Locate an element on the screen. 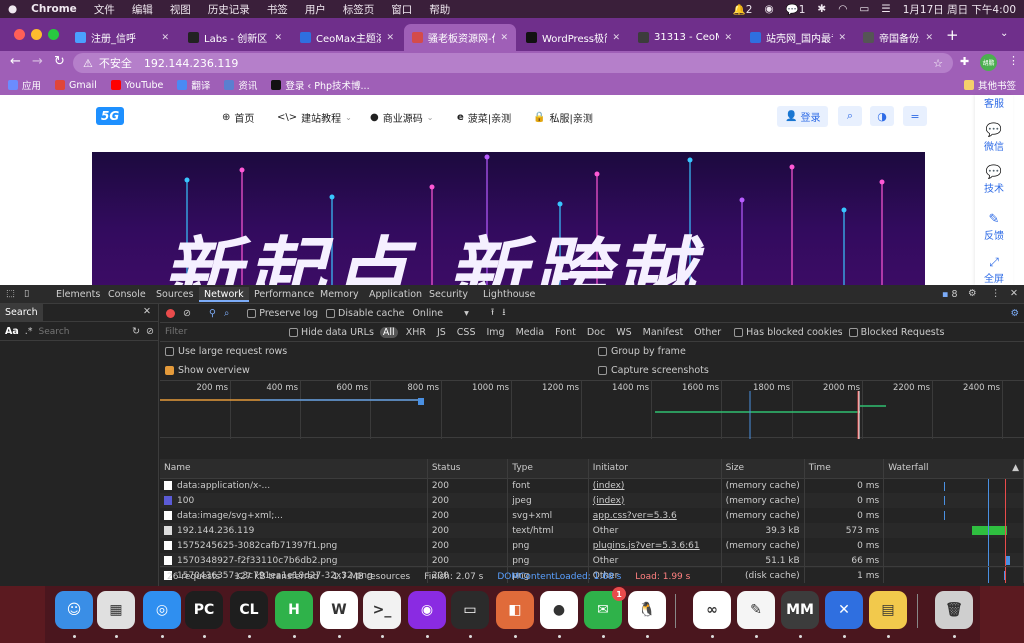 Image resolution: width=1024 pixels, height=643 pixels. forward-icon: → is located at coordinates (37, 61).